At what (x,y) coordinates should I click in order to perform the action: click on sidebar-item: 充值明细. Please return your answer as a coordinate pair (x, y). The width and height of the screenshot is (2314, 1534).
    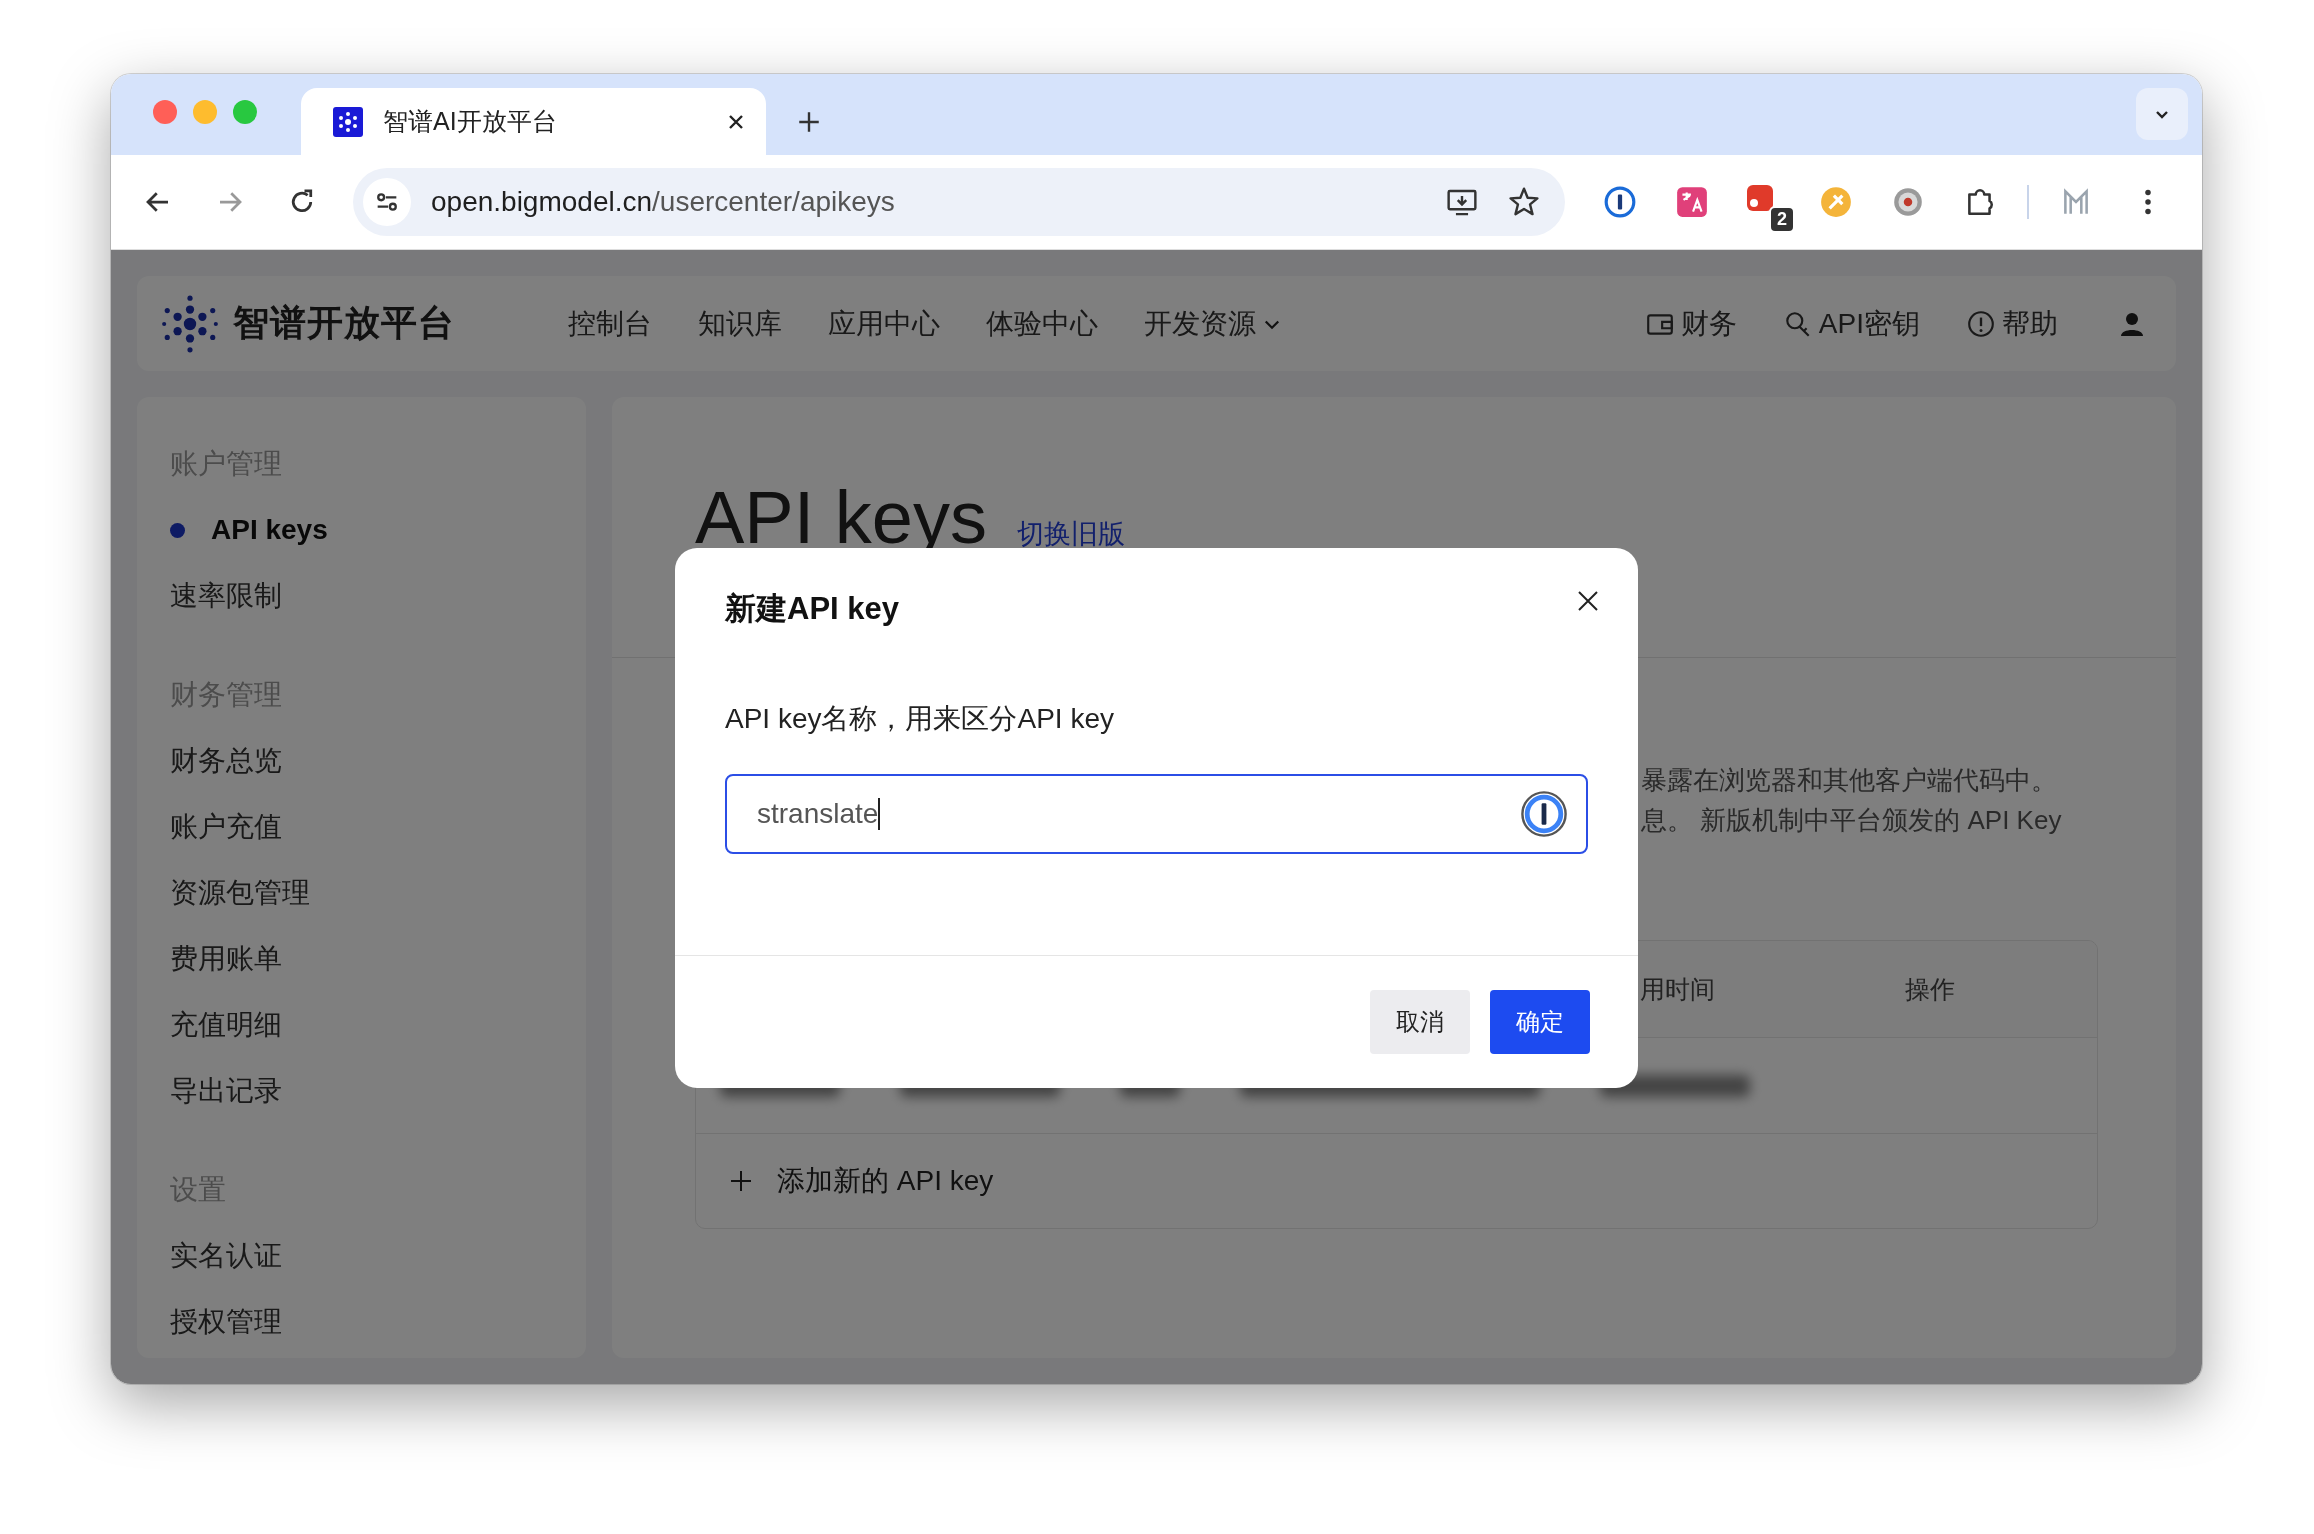
    Looking at the image, I should click on (378, 1025).